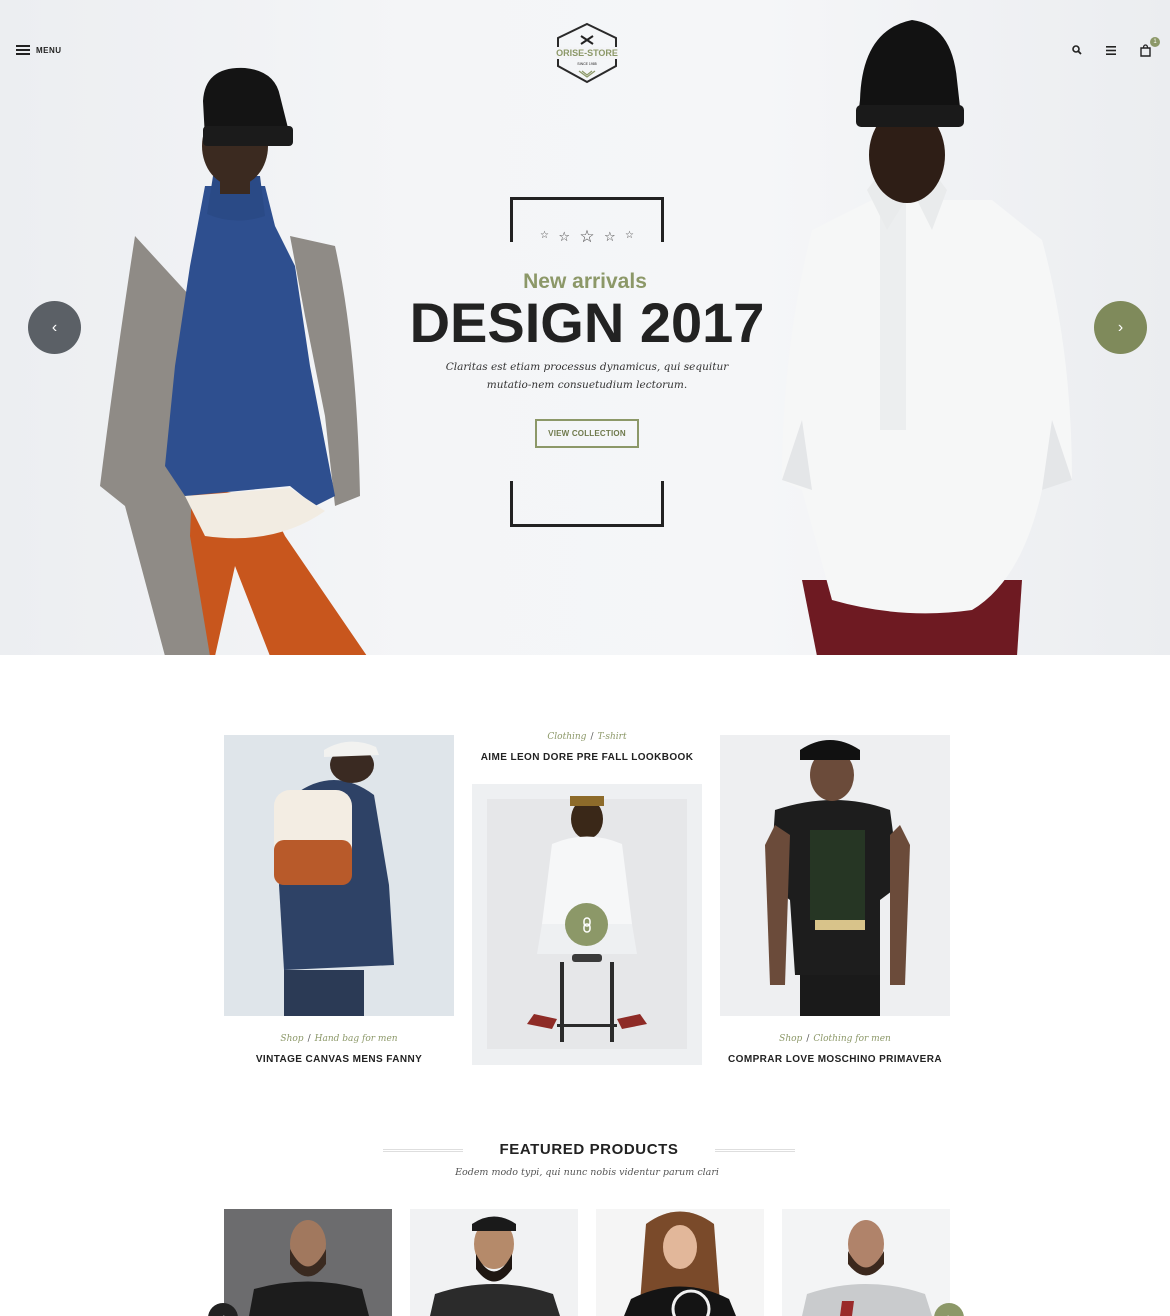  I want to click on post-subcategory-link: Clothing for men, so click(851, 1039).